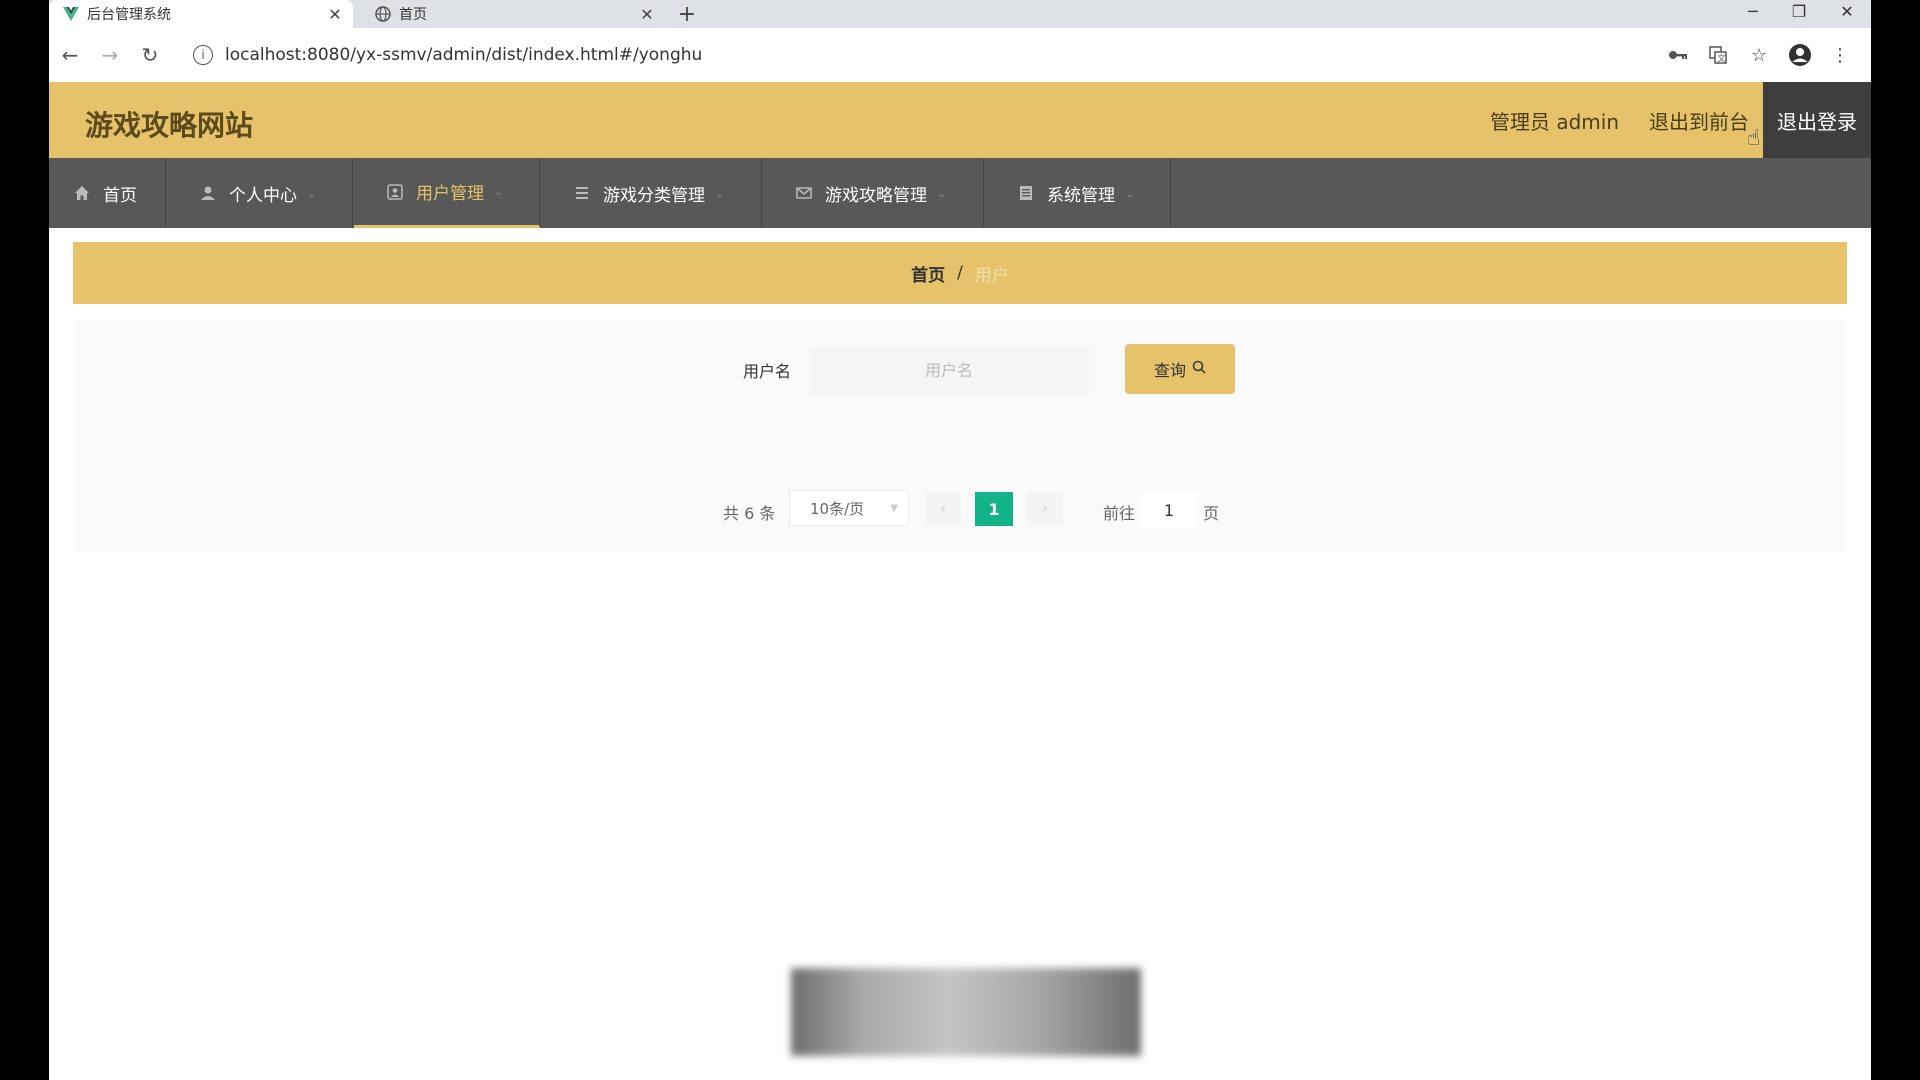 The image size is (1920, 1080). What do you see at coordinates (1754, 138) in the screenshot?
I see `mouse-cursor-icon: ☝` at bounding box center [1754, 138].